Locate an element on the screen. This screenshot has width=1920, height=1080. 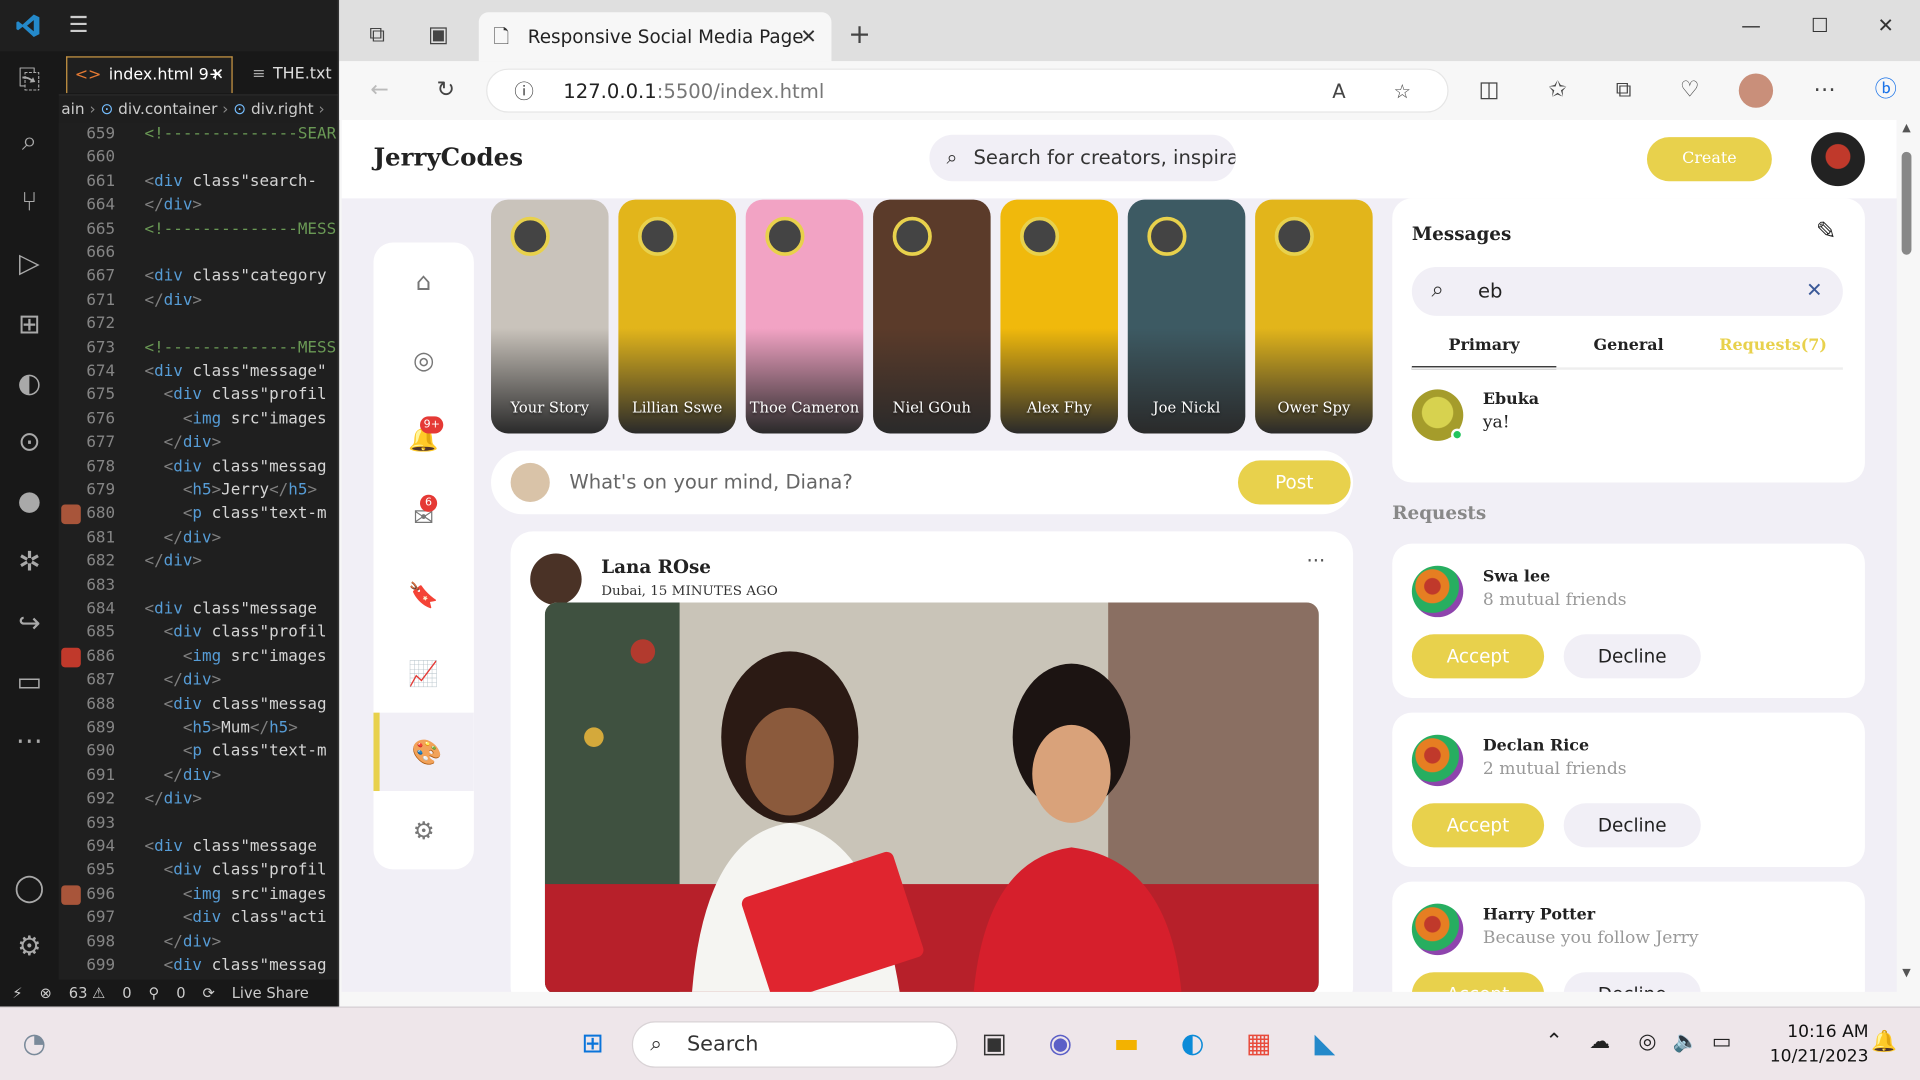
breadcrumb-item: ain is located at coordinates (72, 108).